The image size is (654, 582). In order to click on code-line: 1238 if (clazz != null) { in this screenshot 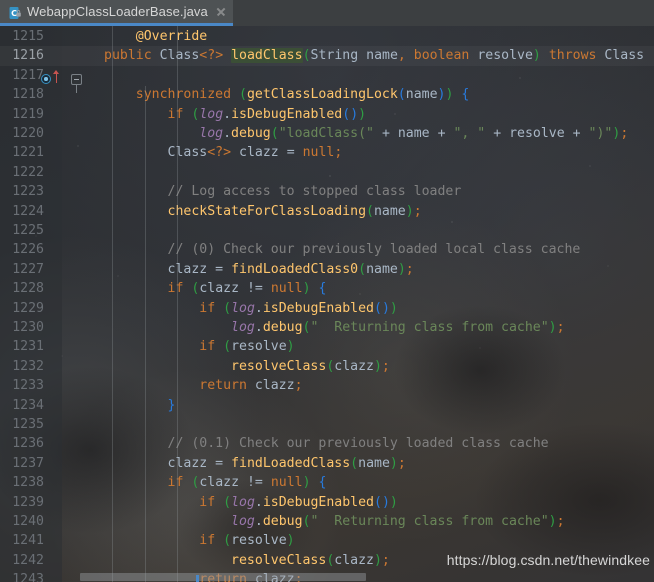, I will do `click(327, 482)`.